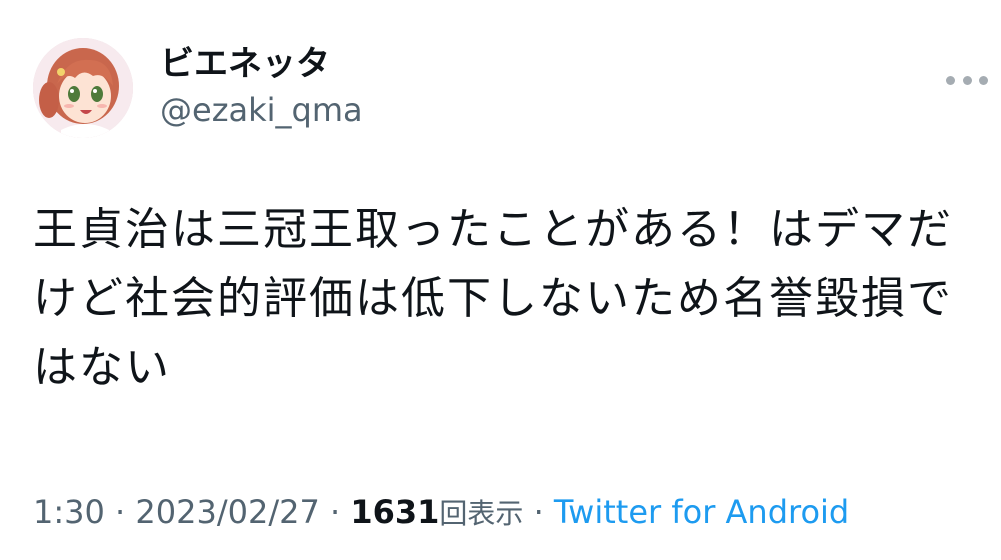 The width and height of the screenshot is (1001, 560). Describe the element at coordinates (394, 512) in the screenshot. I see `views-count: 1631` at that location.